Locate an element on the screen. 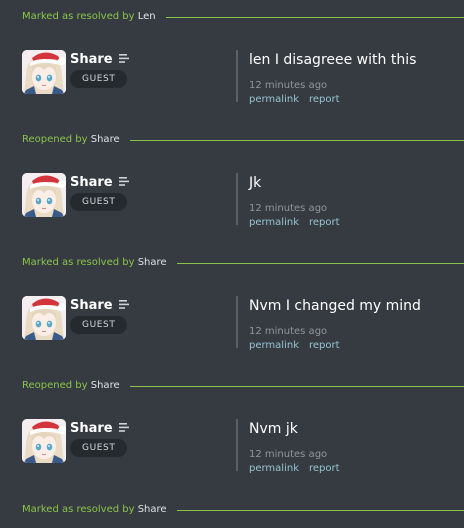 This screenshot has height=528, width=464. status-event: Marked as resolved by Len is located at coordinates (232, 17).